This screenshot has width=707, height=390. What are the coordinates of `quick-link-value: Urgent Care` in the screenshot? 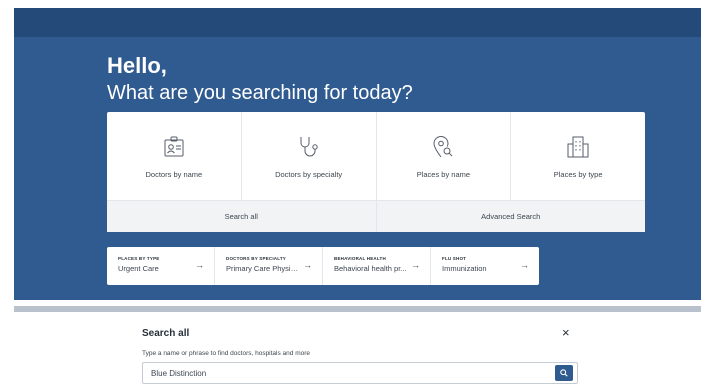 It's located at (138, 268).